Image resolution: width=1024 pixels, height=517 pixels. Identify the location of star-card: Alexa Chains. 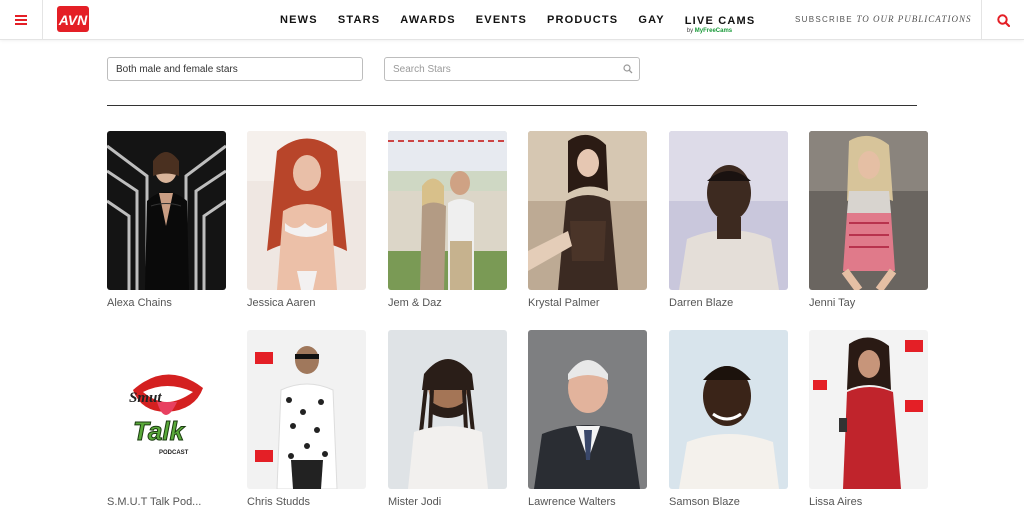
(166, 220).